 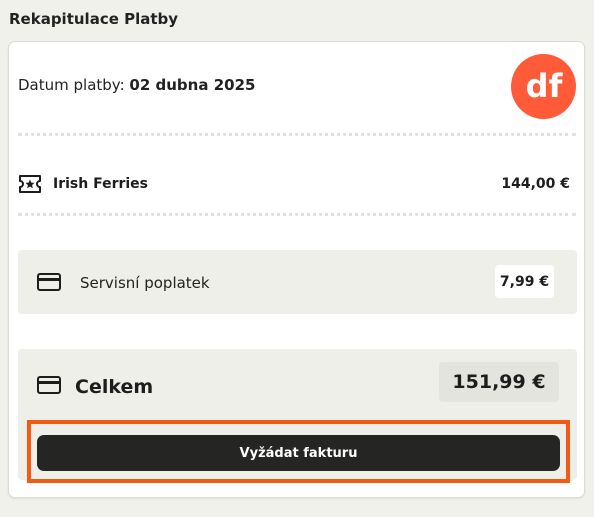 What do you see at coordinates (535, 184) in the screenshot?
I see `line-item-price: 144,00 €` at bounding box center [535, 184].